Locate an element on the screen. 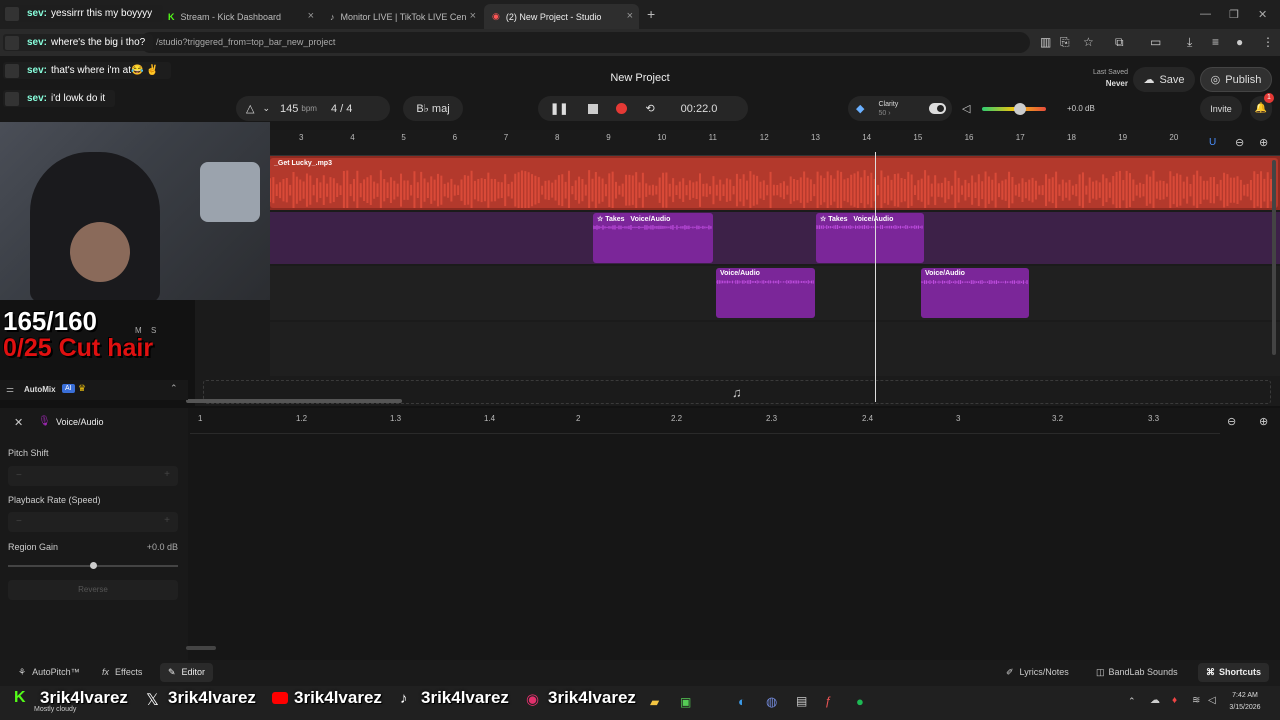 This screenshot has height=720, width=1280. editor-tab: ✎ Editor is located at coordinates (187, 672).